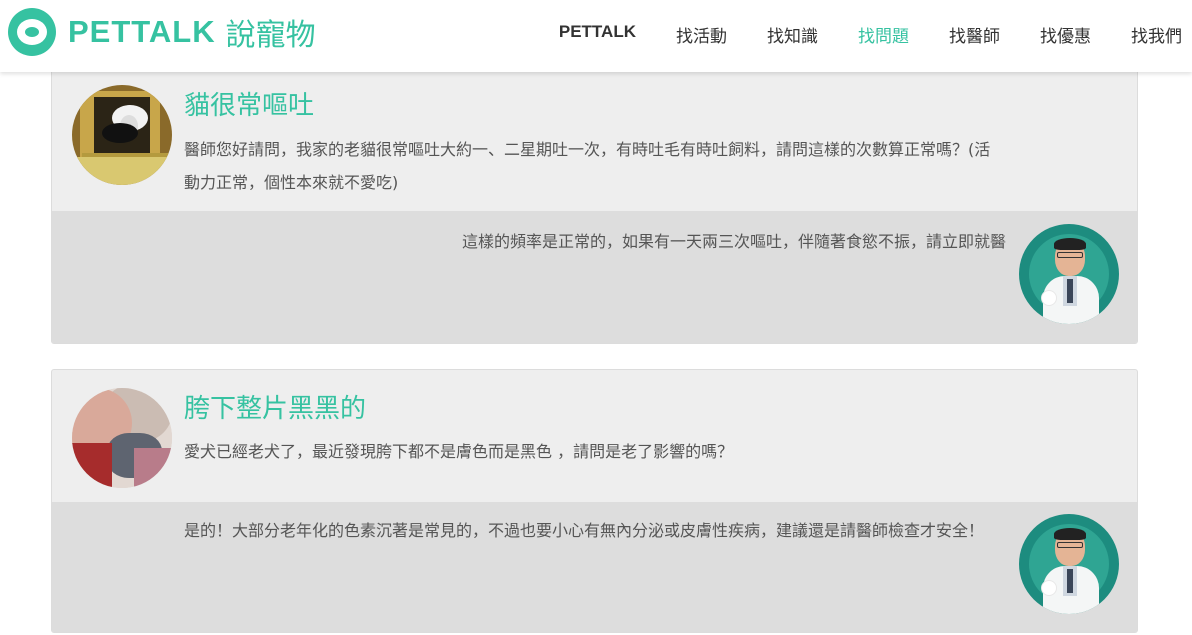 This screenshot has height=635, width=1192. Describe the element at coordinates (792, 34) in the screenshot. I see `nav-item-knowledge: 找知識` at that location.